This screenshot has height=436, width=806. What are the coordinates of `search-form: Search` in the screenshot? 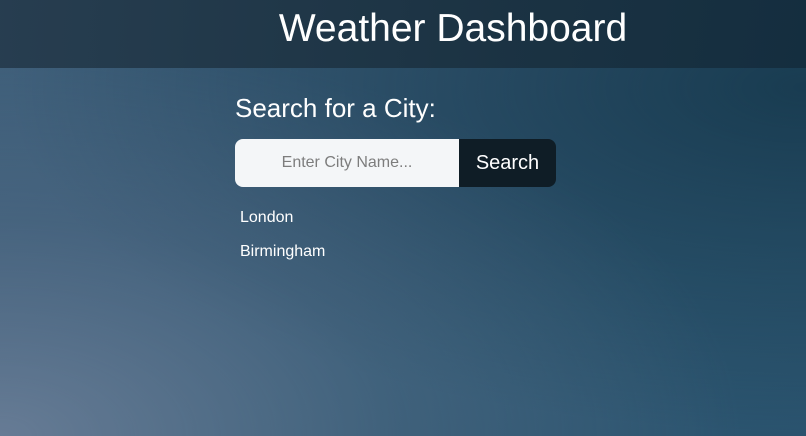 It's located at (395, 163).